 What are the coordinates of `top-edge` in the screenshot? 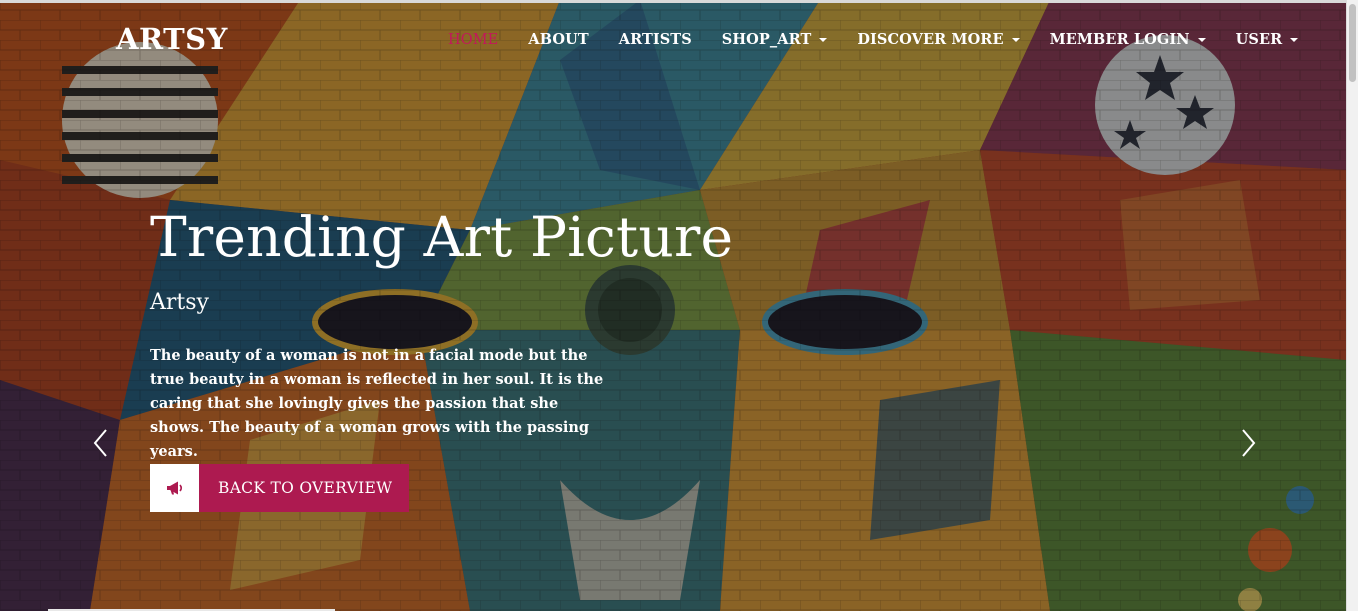 It's located at (679, 1).